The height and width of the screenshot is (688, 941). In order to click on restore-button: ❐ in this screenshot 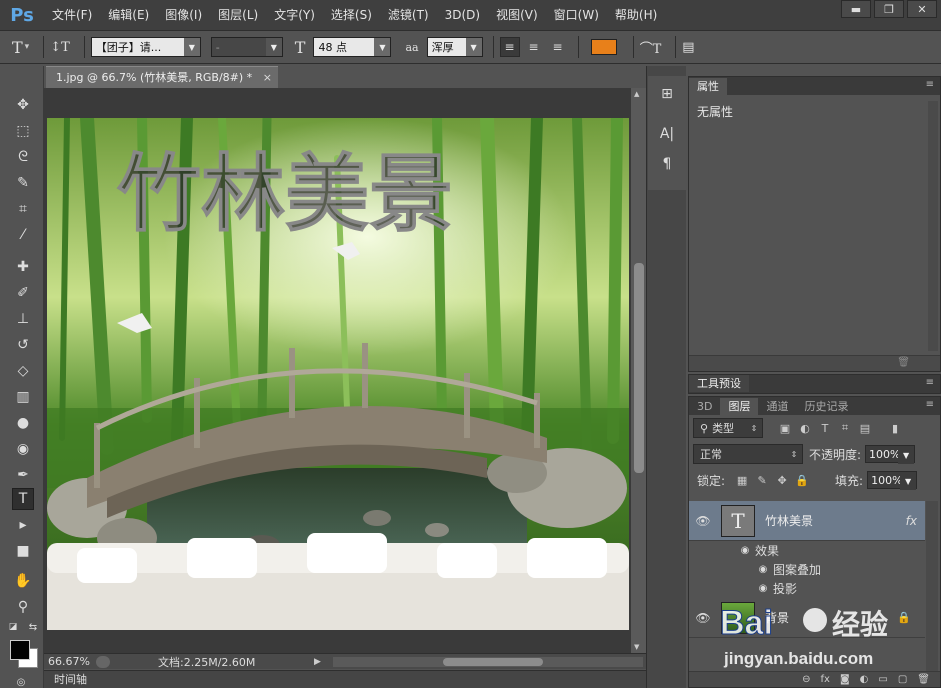, I will do `click(889, 9)`.